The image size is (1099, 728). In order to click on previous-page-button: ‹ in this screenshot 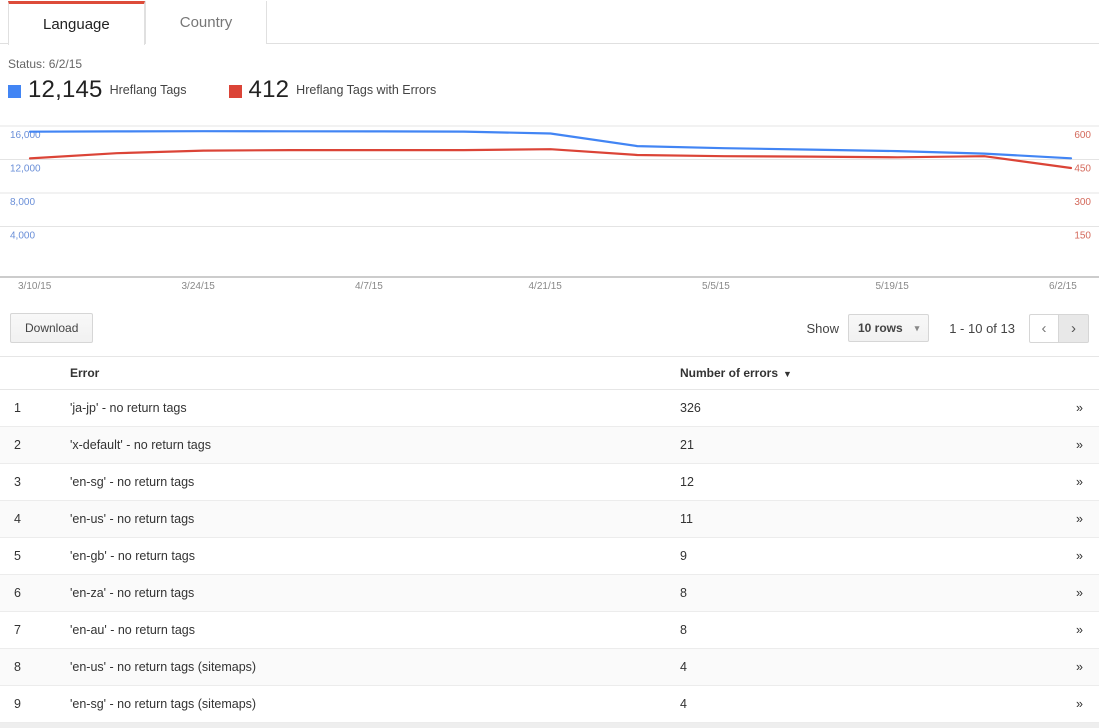, I will do `click(1044, 328)`.